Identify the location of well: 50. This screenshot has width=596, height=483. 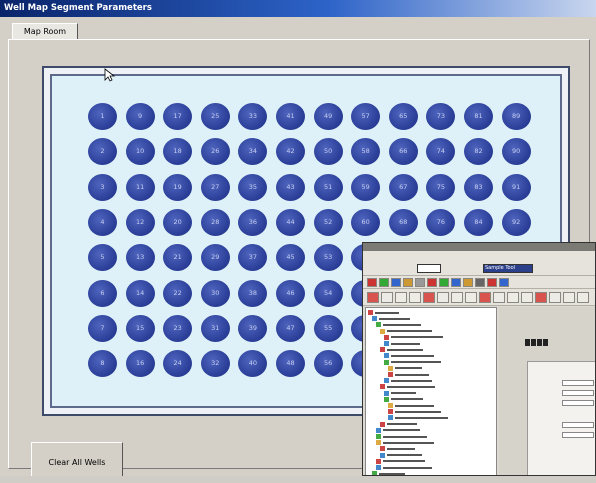
(328, 152).